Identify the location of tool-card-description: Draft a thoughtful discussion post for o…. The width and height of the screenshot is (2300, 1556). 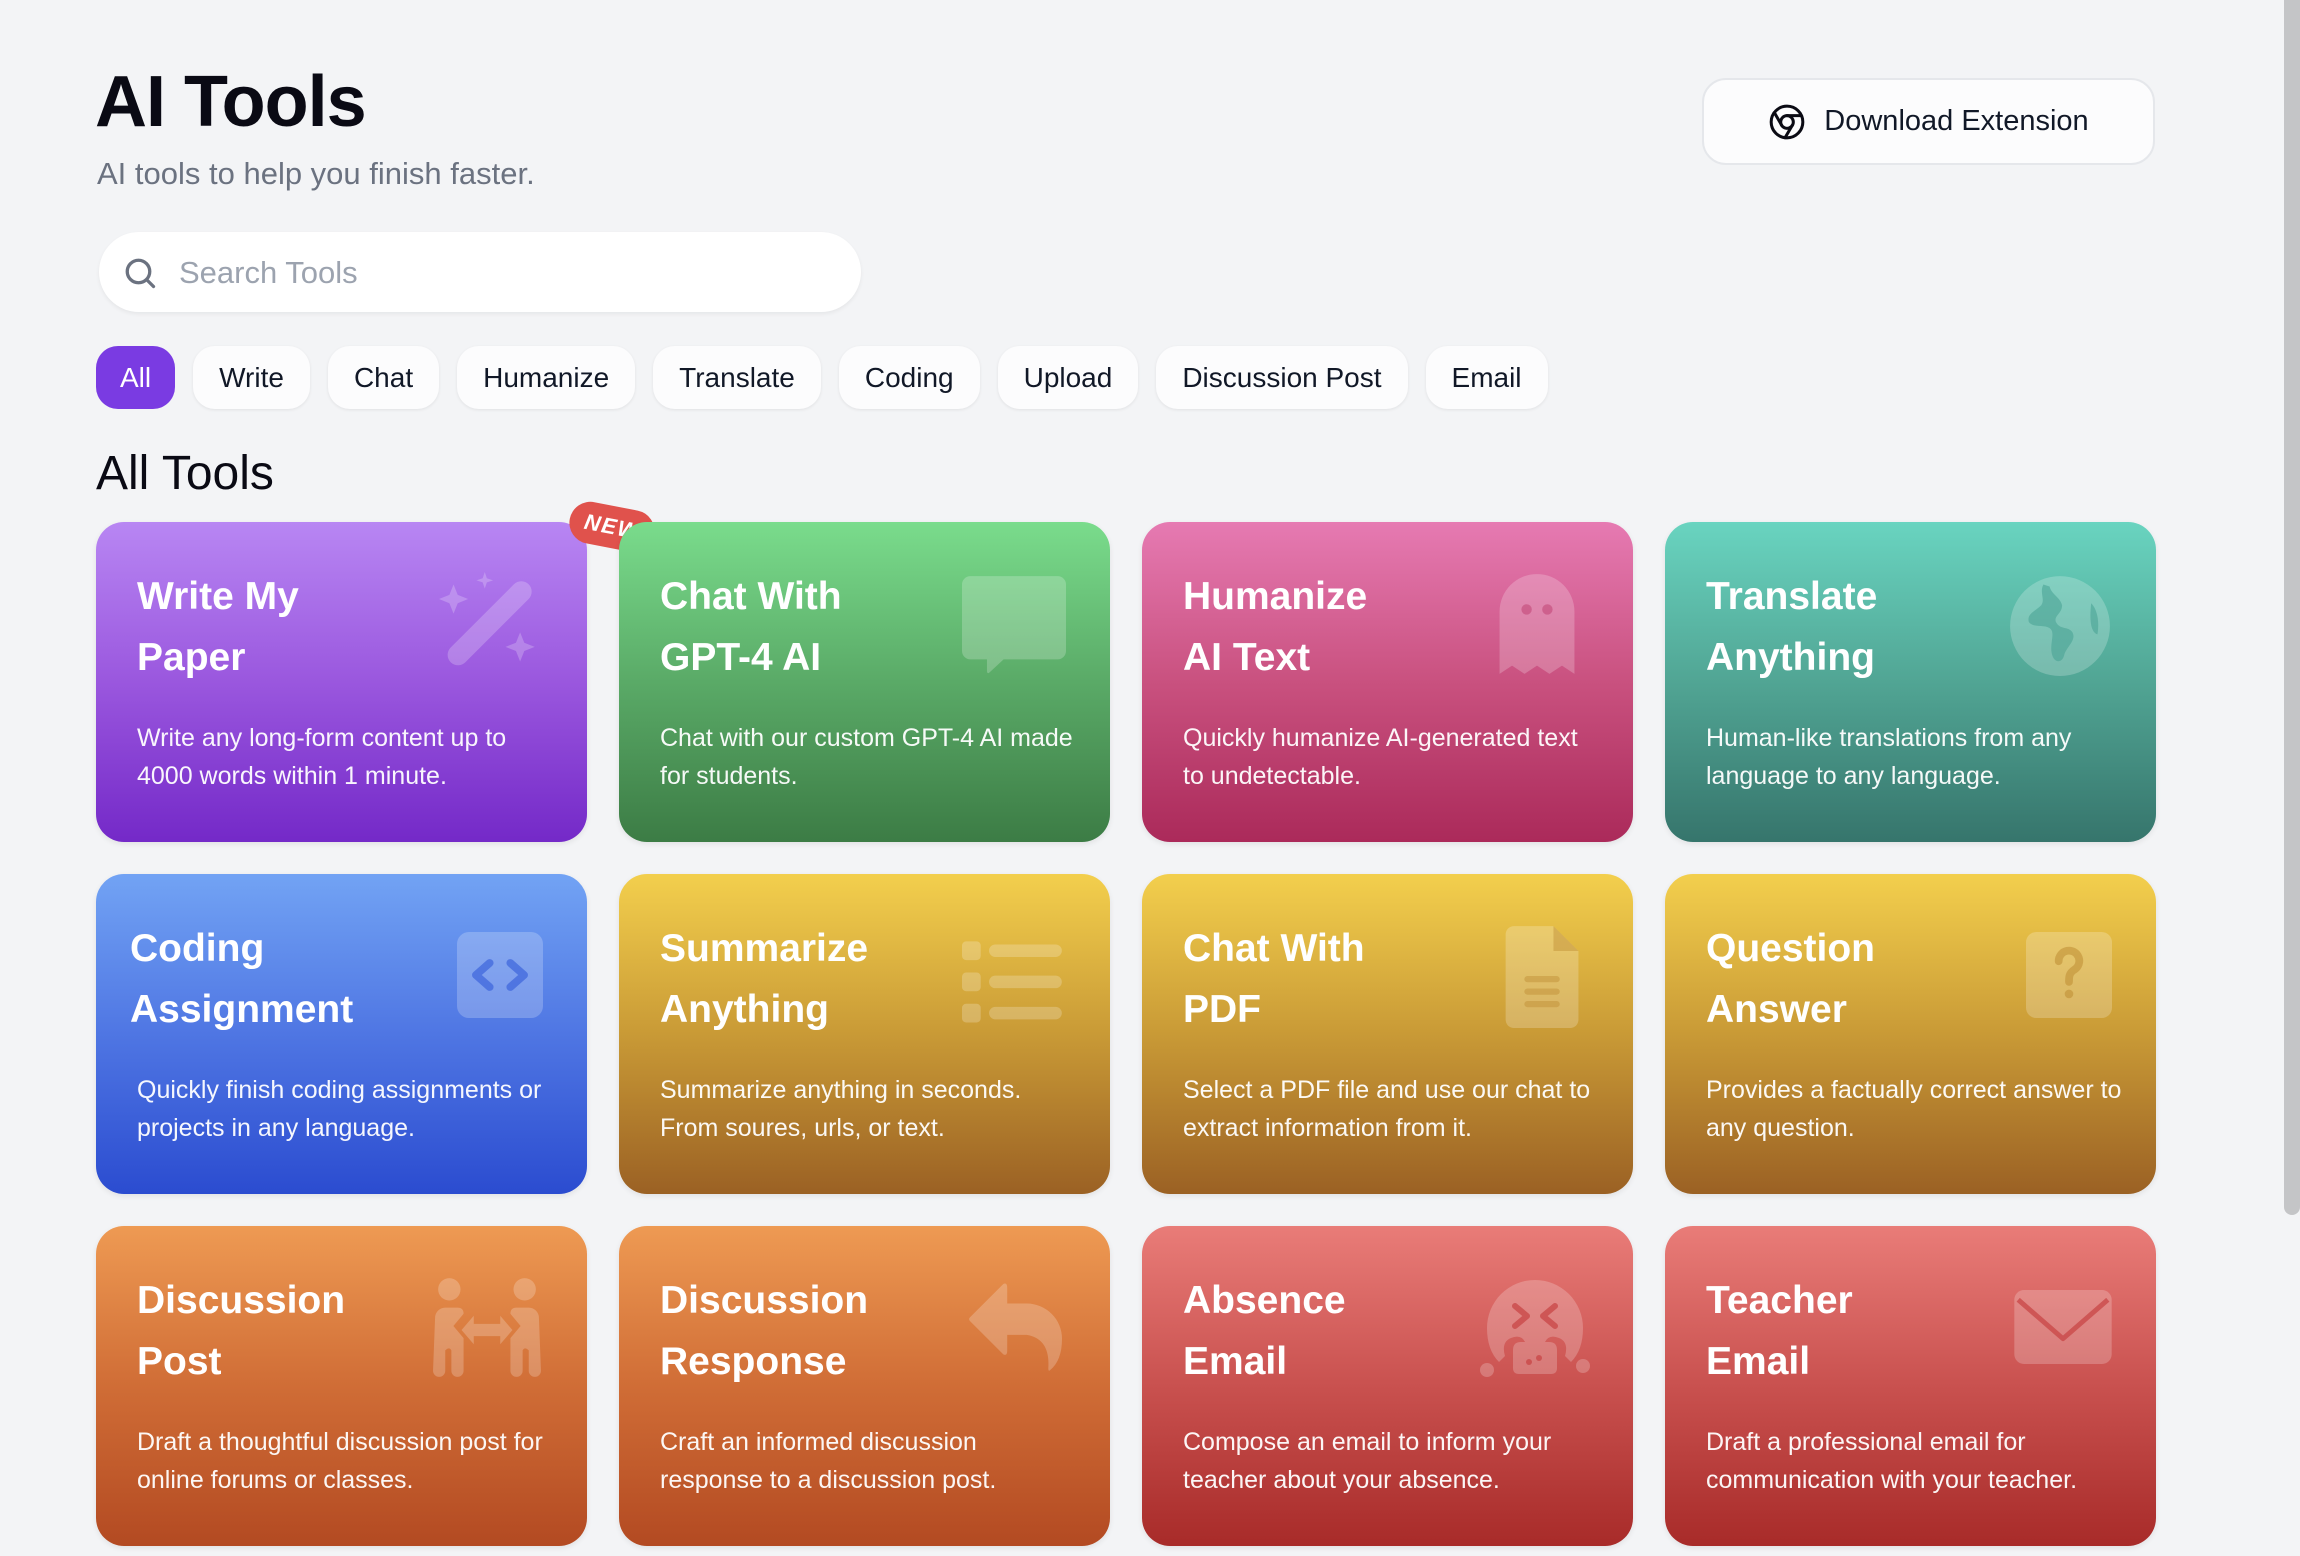
(340, 1461).